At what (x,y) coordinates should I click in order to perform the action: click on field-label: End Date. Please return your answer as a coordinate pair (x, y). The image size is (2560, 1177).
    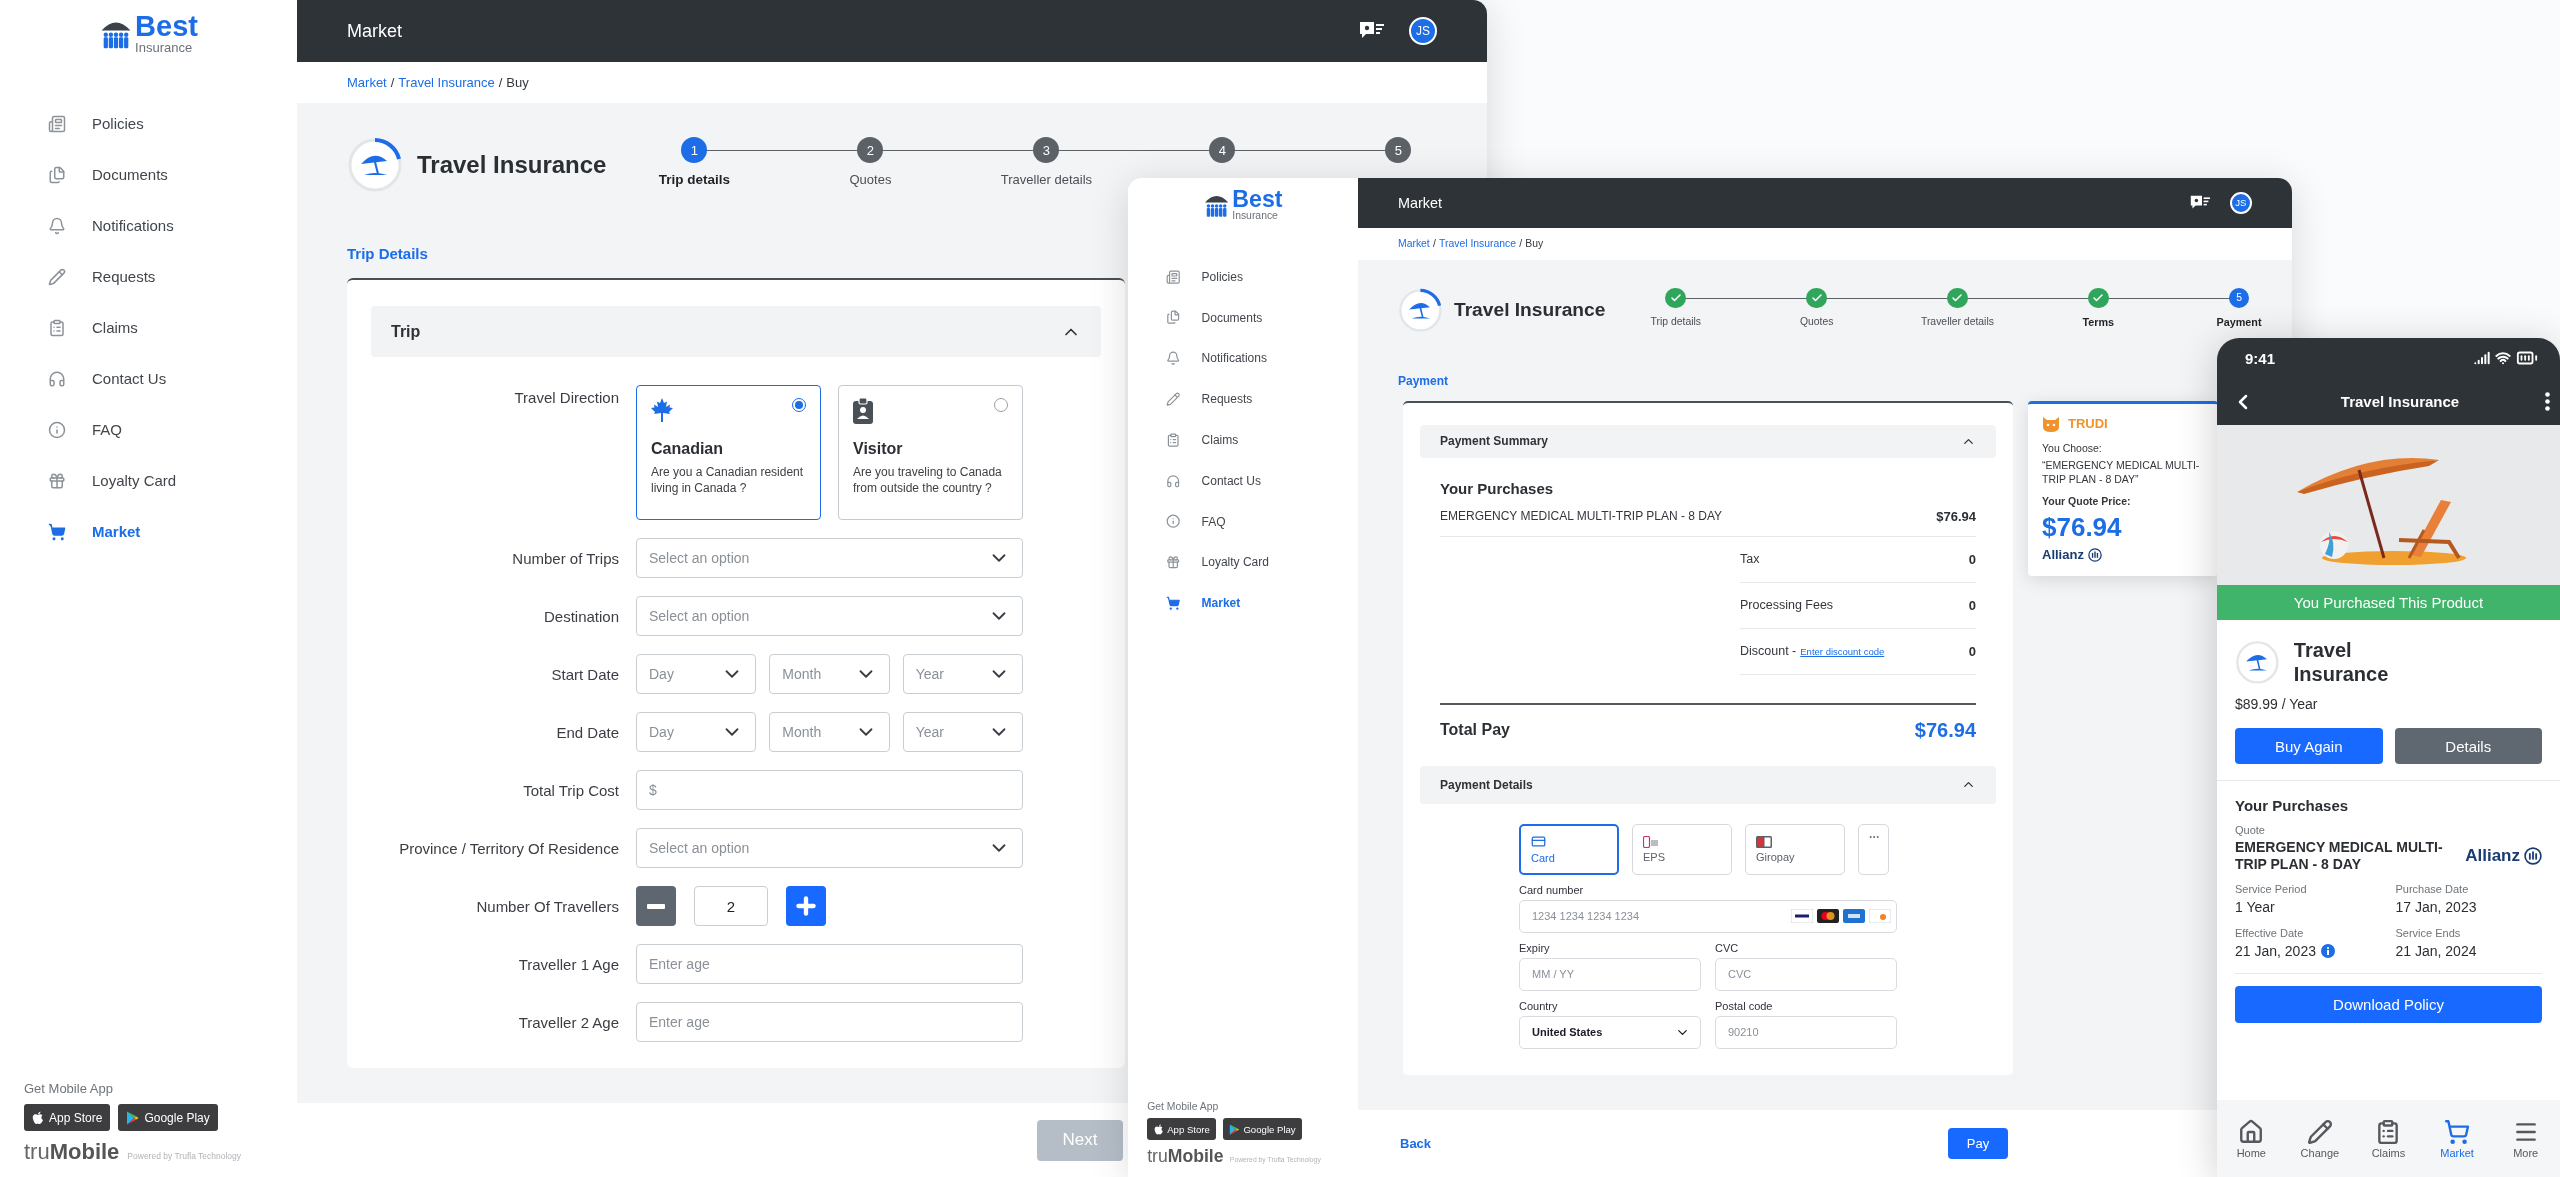
    Looking at the image, I should click on (587, 732).